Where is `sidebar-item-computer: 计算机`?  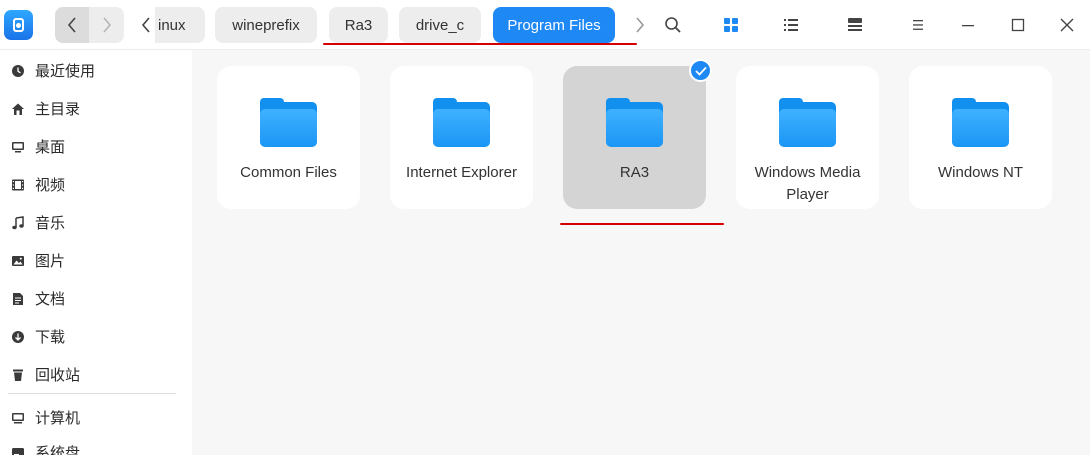
sidebar-item-computer: 计算机 is located at coordinates (96, 417).